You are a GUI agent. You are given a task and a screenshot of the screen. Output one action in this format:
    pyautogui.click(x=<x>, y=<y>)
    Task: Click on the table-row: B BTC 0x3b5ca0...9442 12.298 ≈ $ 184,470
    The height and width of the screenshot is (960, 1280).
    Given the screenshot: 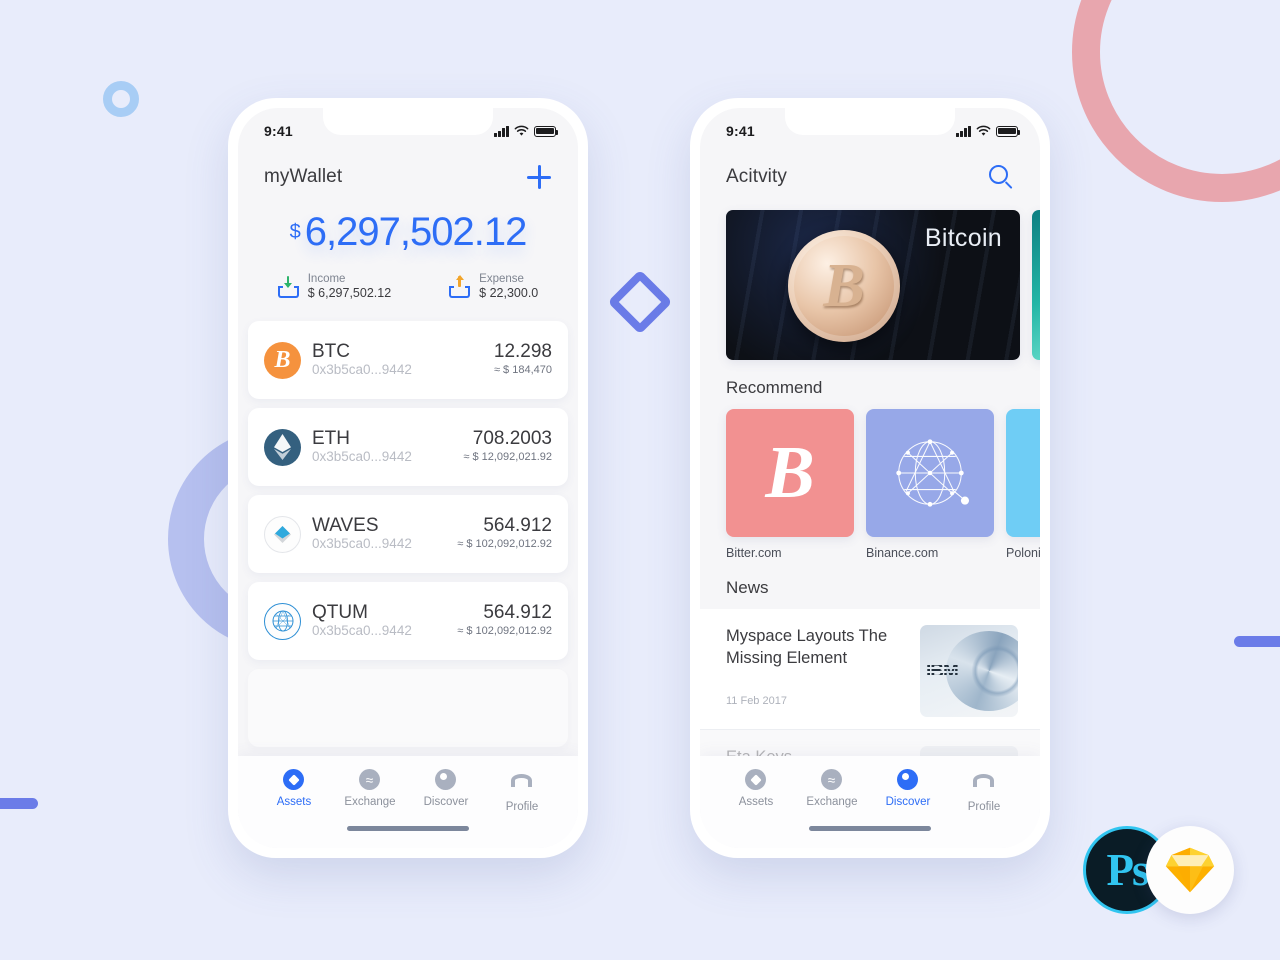 What is the action you would take?
    pyautogui.click(x=408, y=360)
    